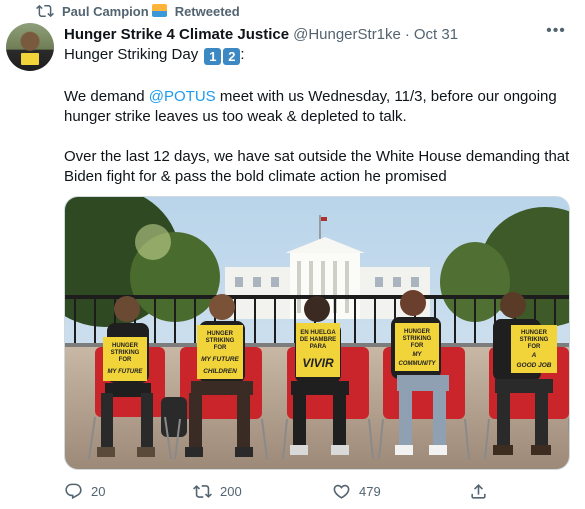  I want to click on retweet-count: 200, so click(231, 491).